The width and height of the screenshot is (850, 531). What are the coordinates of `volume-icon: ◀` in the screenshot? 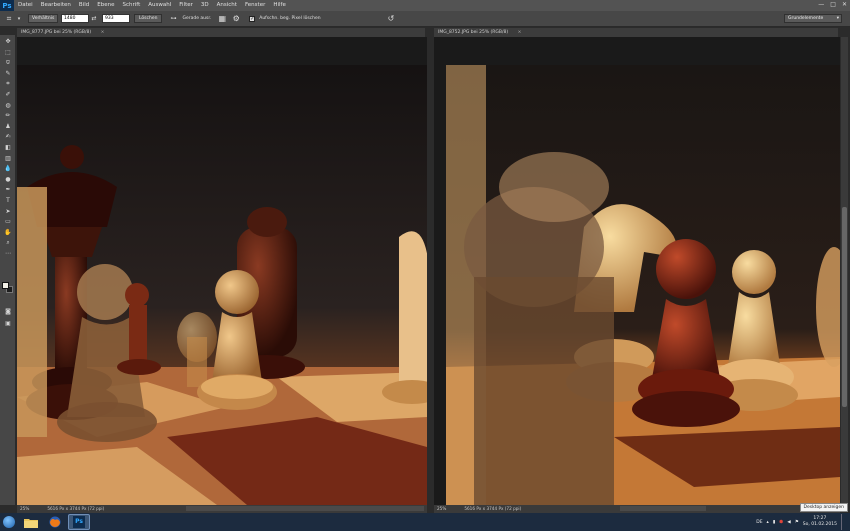 It's located at (788, 522).